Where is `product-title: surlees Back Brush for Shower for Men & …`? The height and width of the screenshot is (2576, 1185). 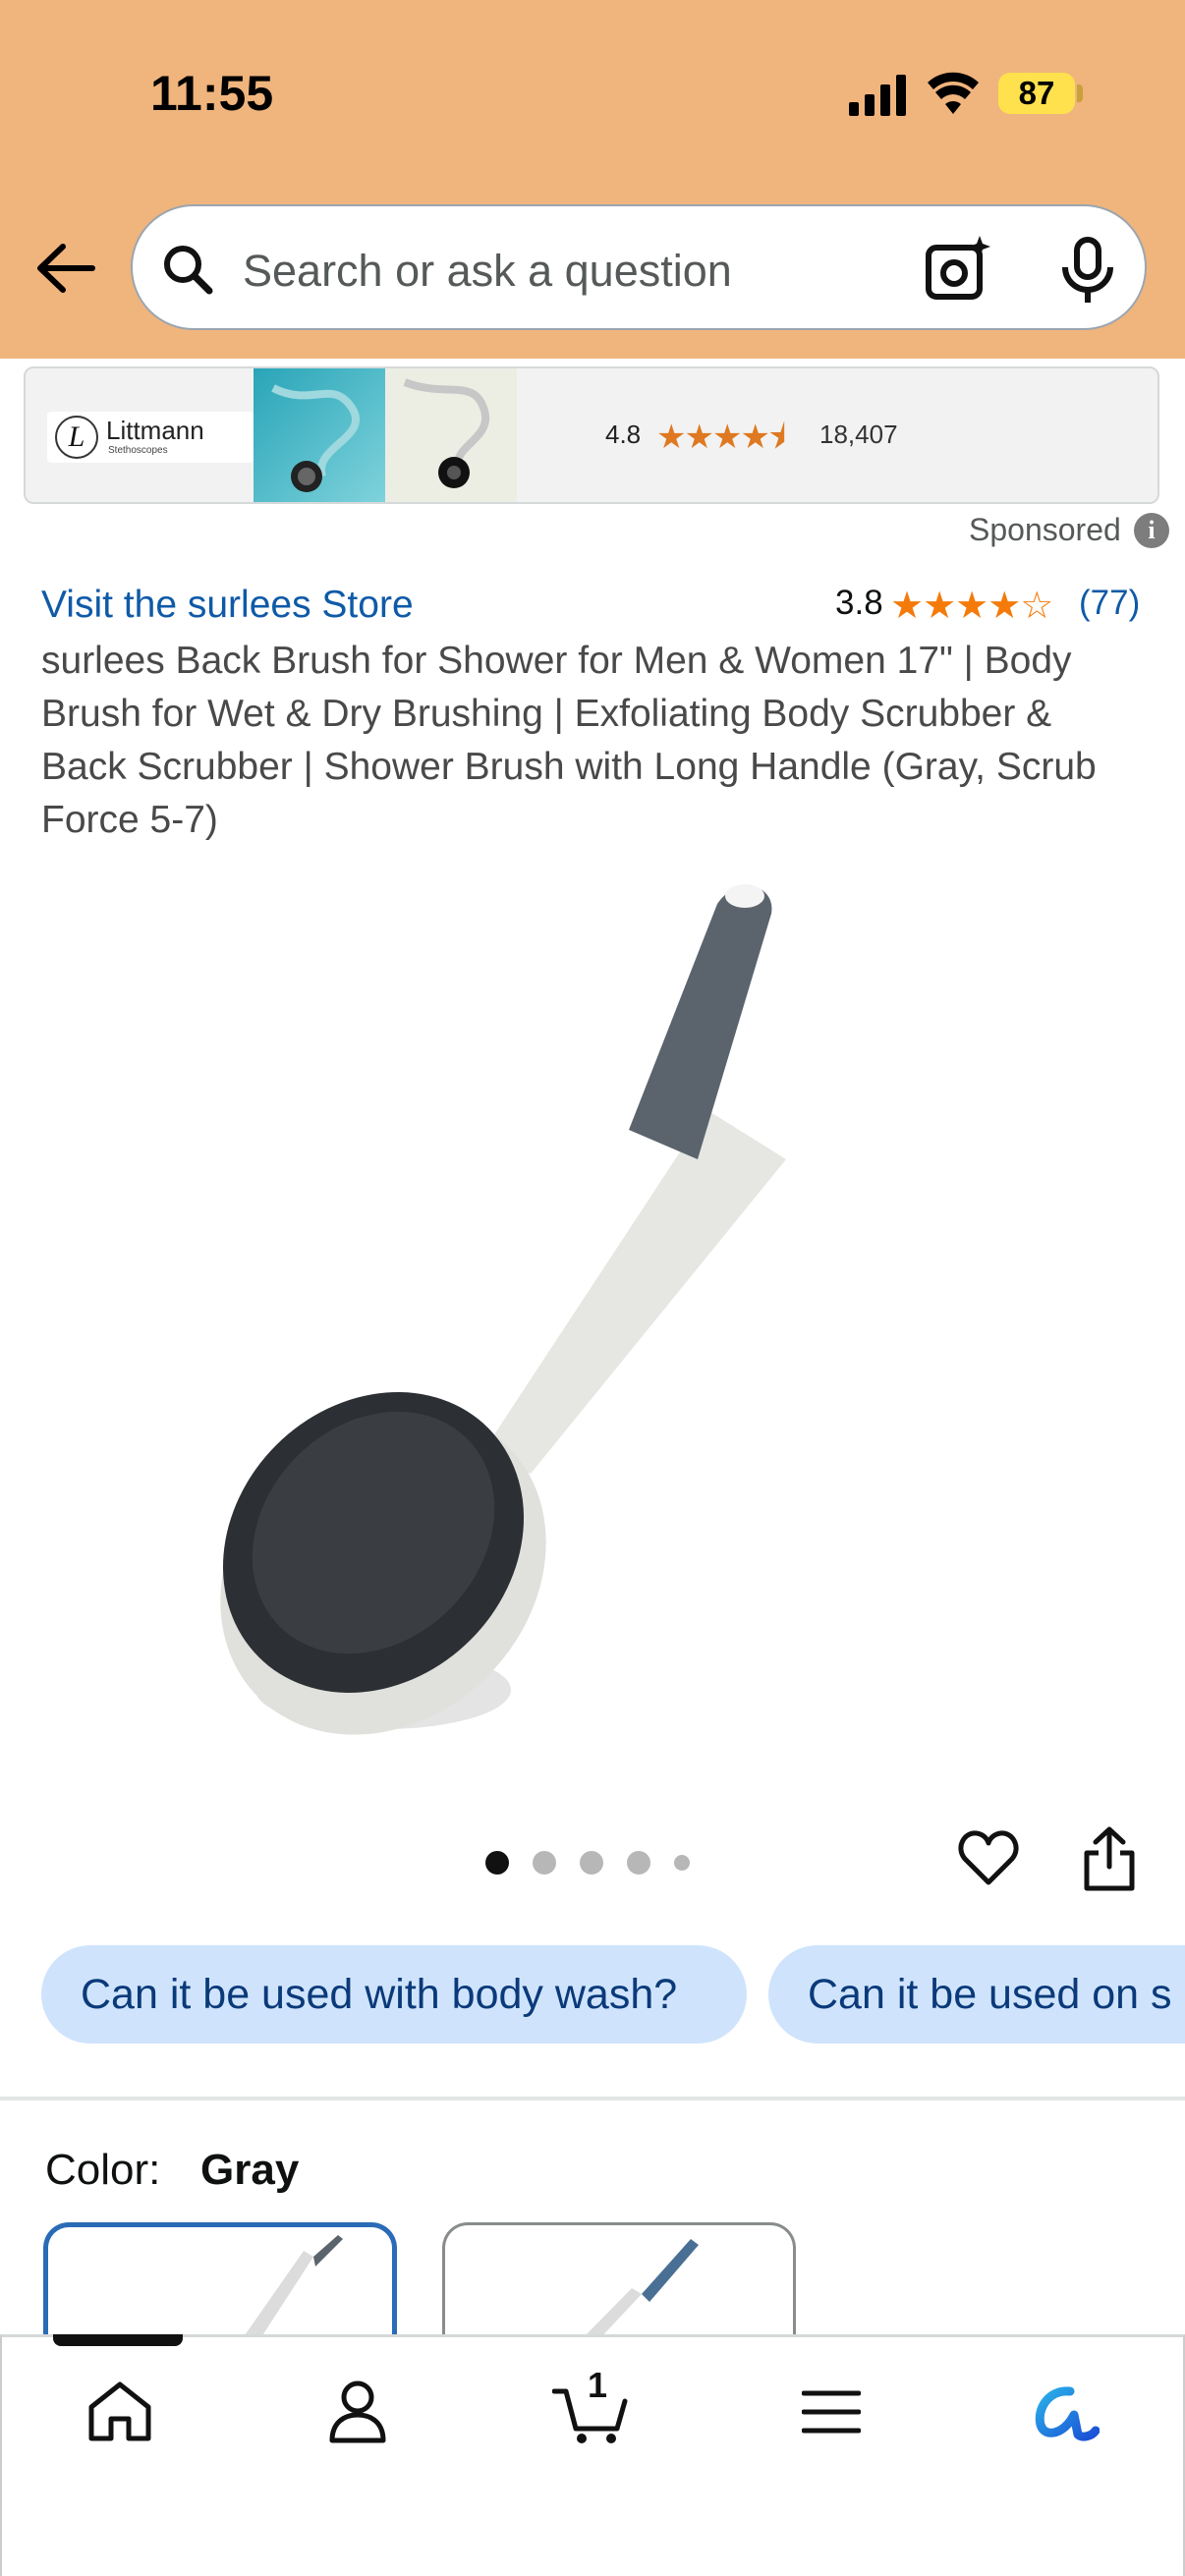 product-title: surlees Back Brush for Shower for Men & … is located at coordinates (569, 740).